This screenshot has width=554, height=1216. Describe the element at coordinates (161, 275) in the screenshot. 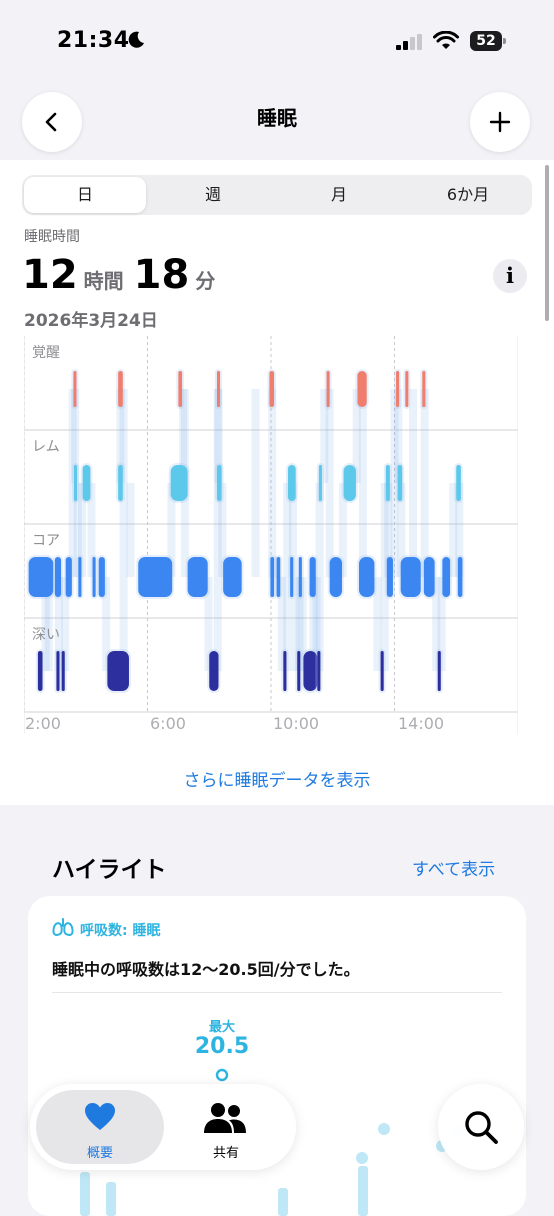

I see `duration-minutes: 18` at that location.